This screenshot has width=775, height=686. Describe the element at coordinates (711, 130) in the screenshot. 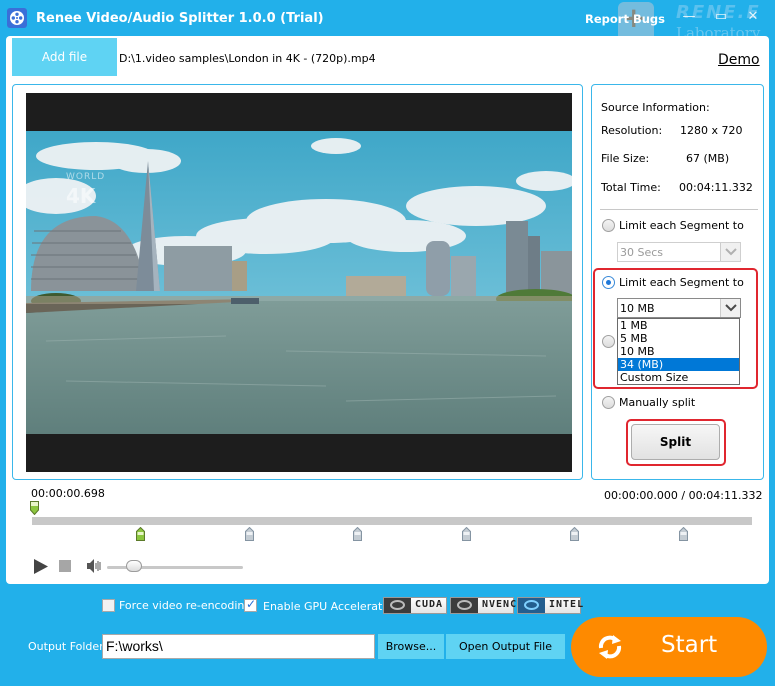

I see `resolution-value: 1280 x 720` at that location.